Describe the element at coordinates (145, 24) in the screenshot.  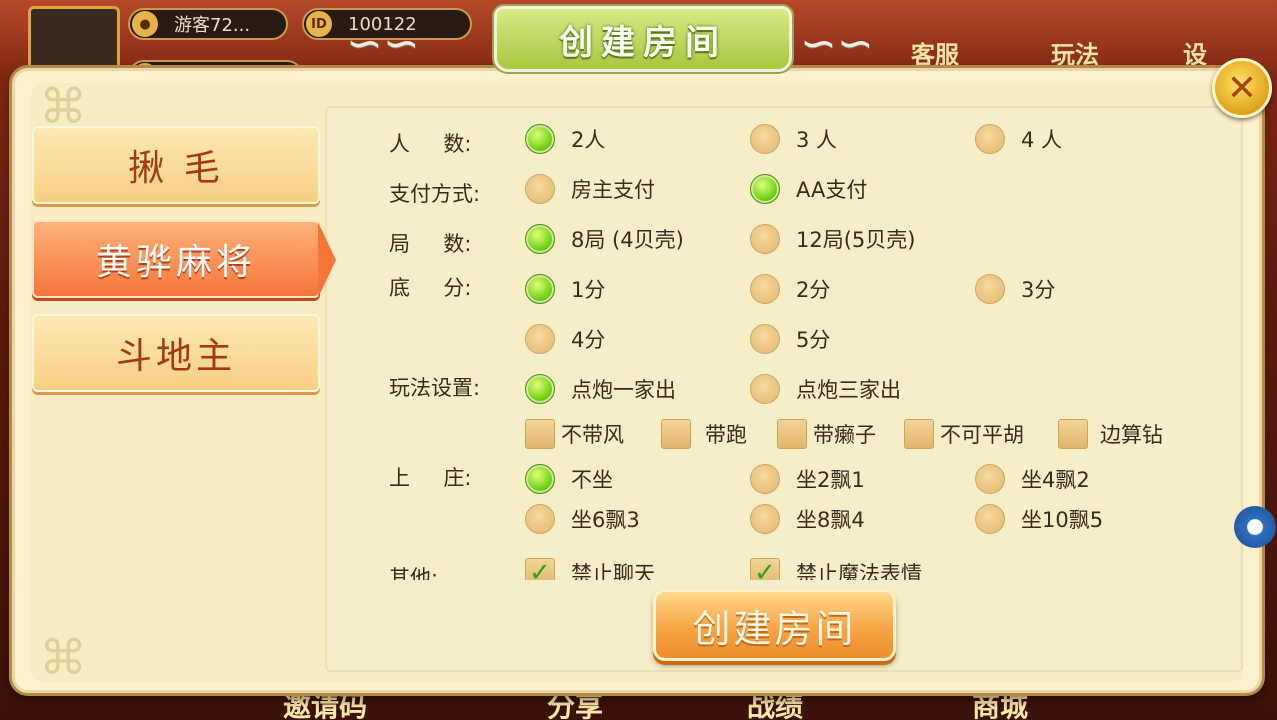
I see `user-icon: ●` at that location.